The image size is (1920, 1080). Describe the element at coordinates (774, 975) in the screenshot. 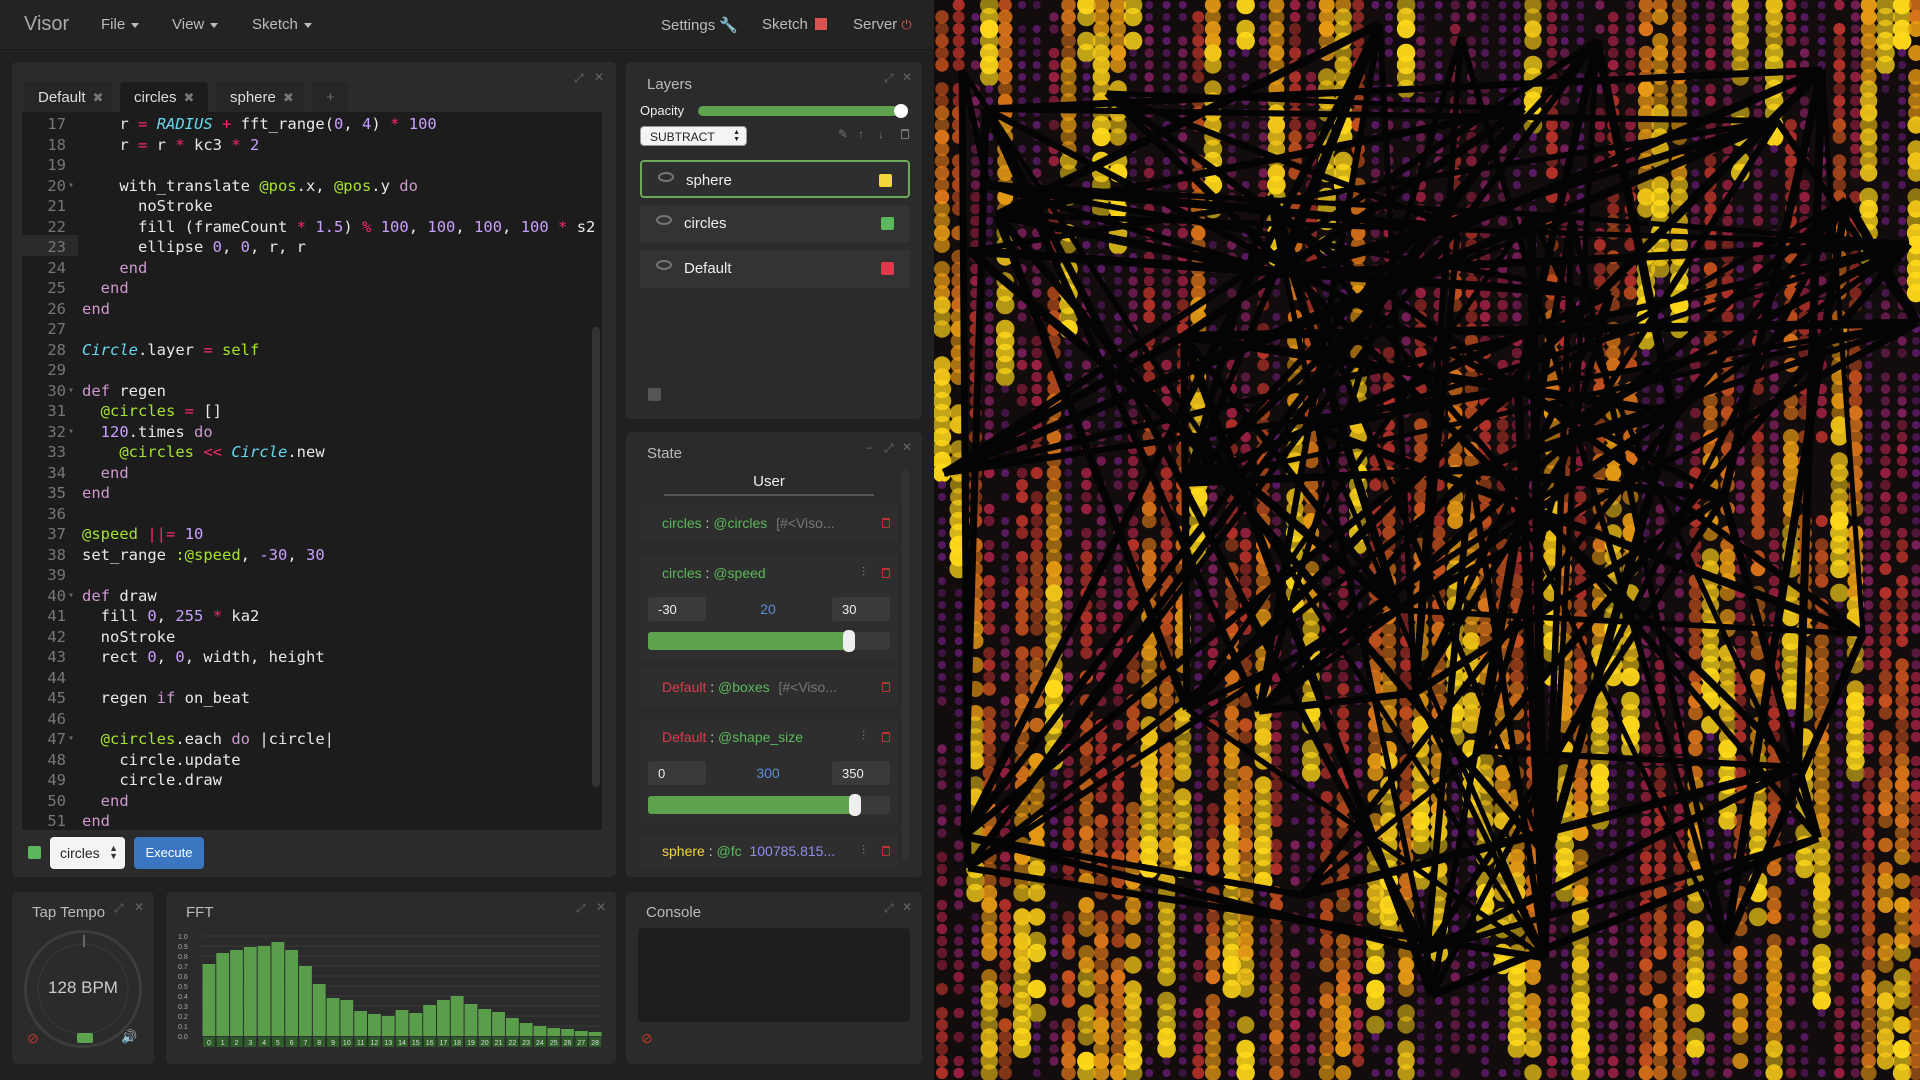

I see `console-output` at that location.